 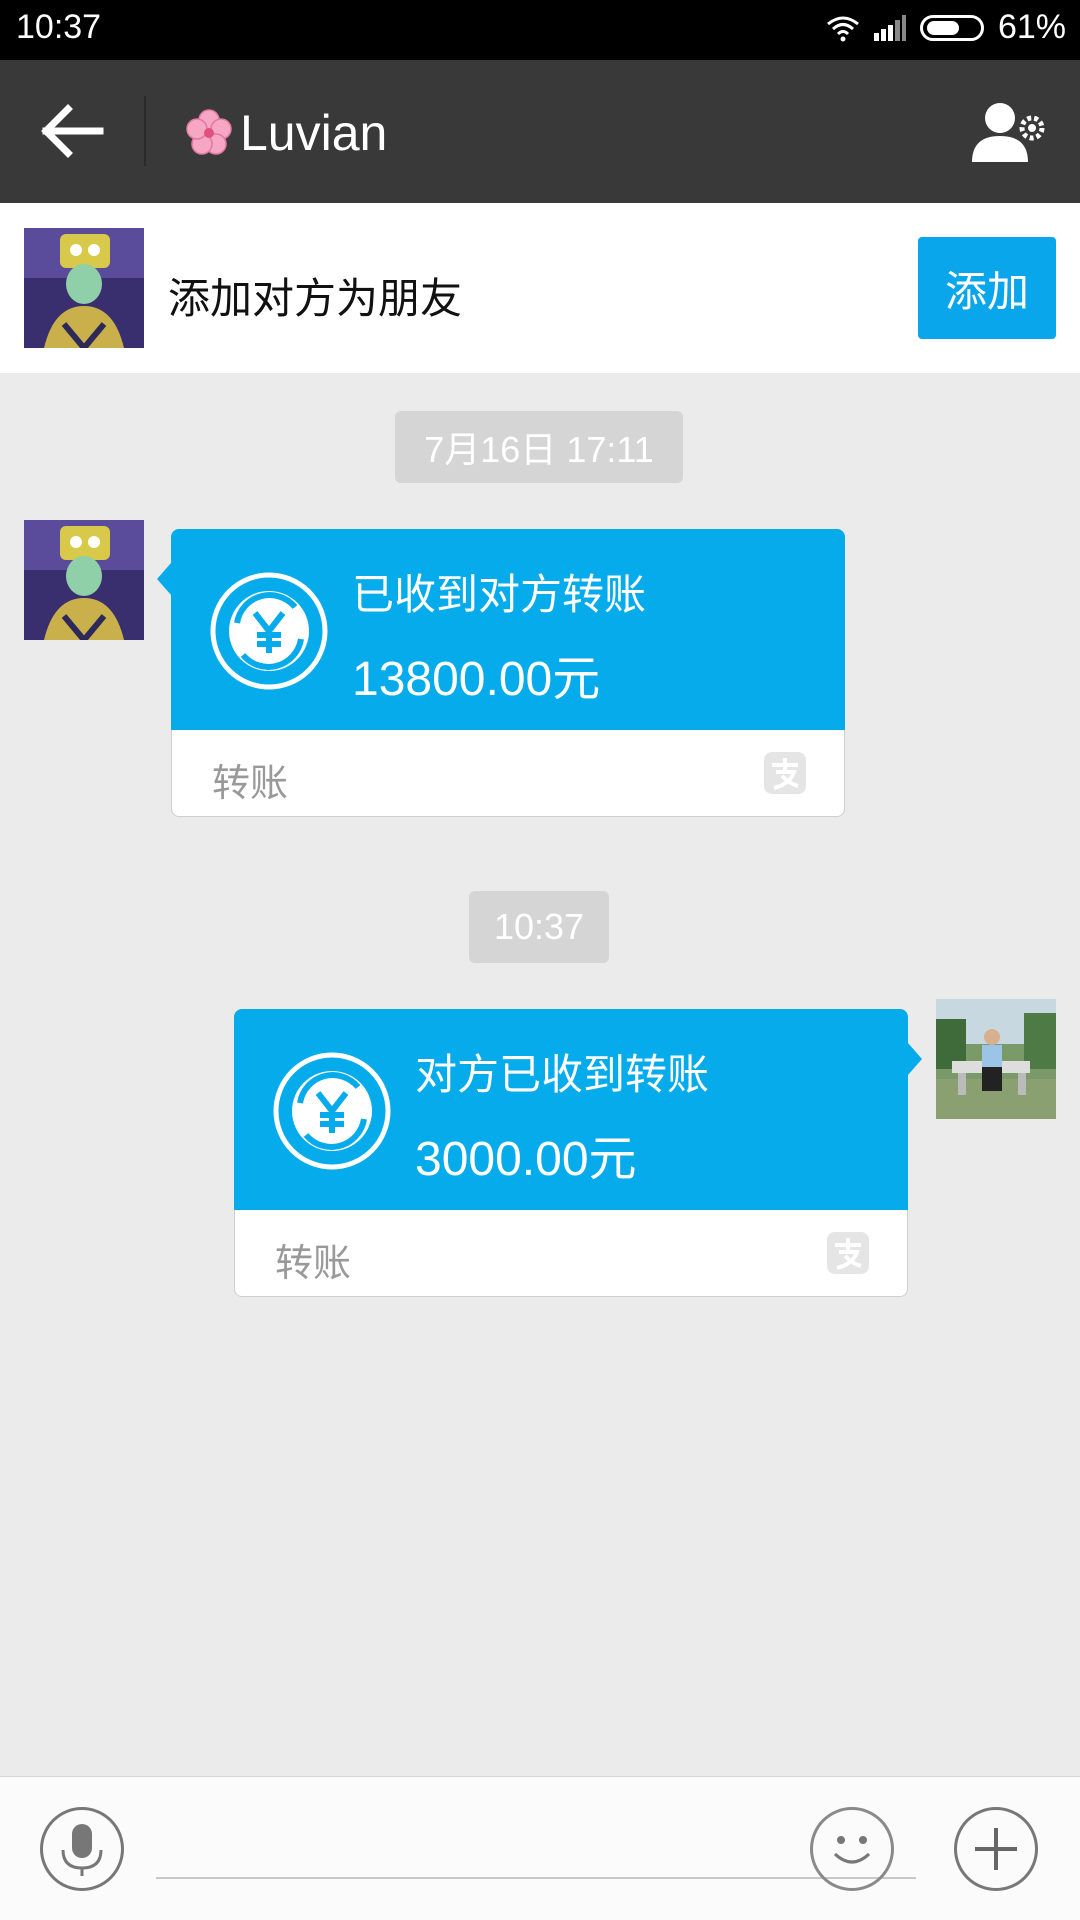 What do you see at coordinates (843, 28) in the screenshot?
I see `wifi-icon` at bounding box center [843, 28].